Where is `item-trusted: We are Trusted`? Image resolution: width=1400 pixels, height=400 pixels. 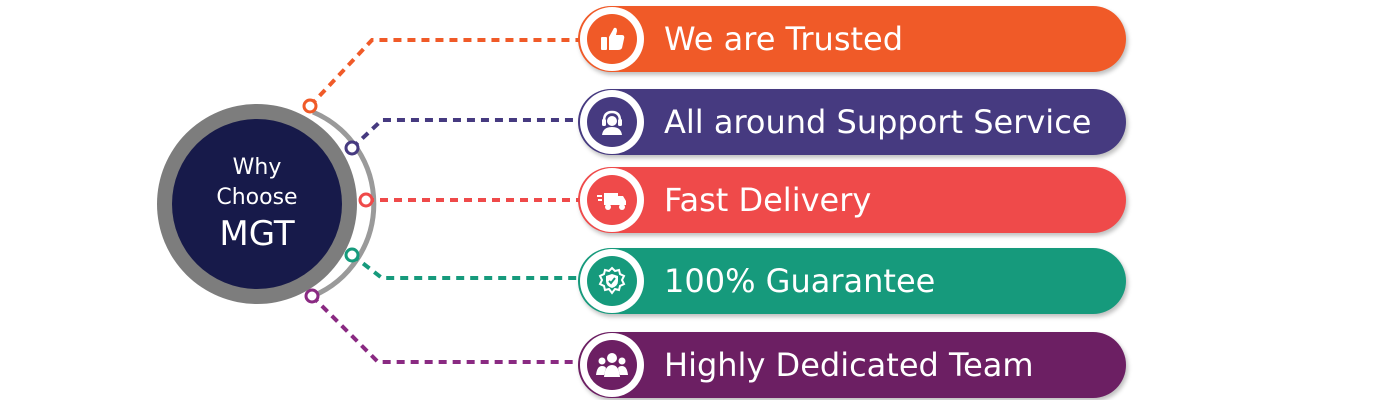
item-trusted: We are Trusted is located at coordinates (852, 39).